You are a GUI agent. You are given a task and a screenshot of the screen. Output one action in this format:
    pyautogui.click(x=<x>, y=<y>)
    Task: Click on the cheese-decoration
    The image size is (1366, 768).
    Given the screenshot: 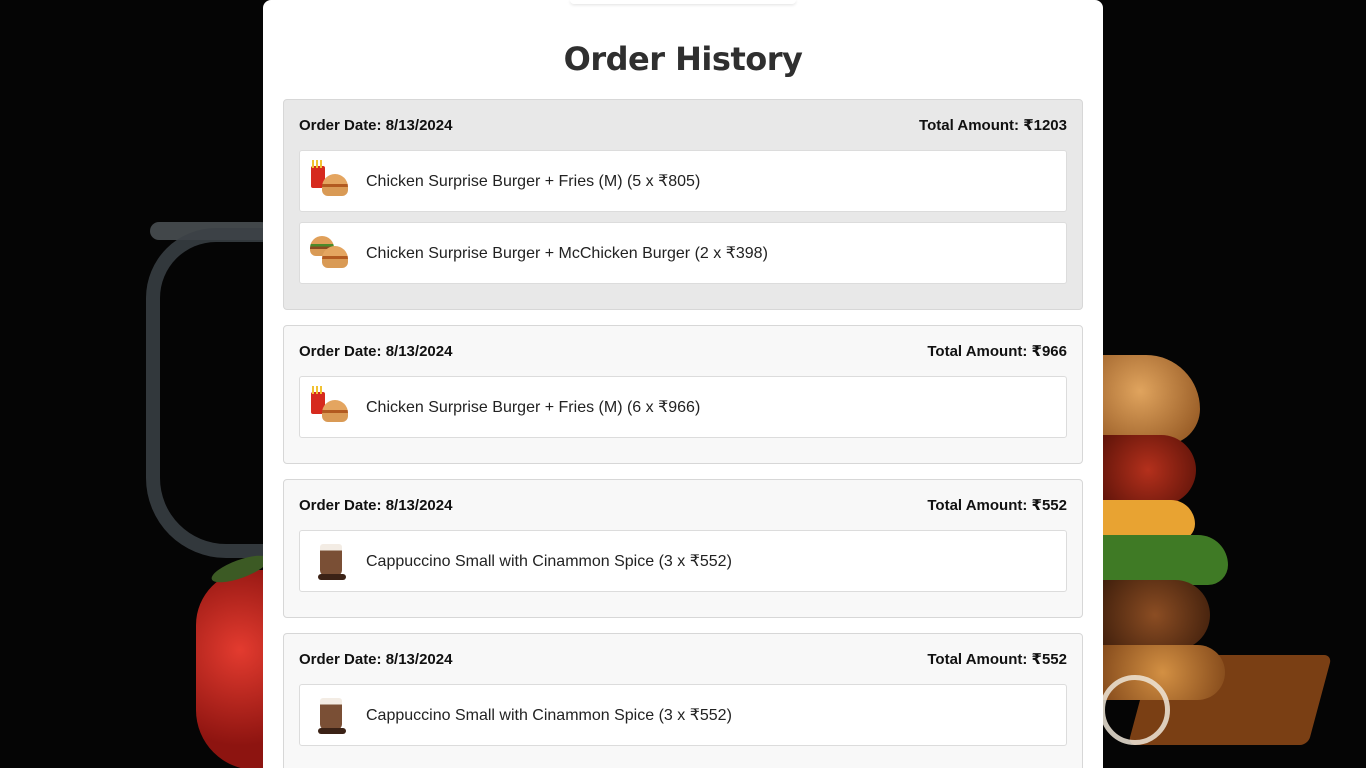 What is the action you would take?
    pyautogui.click(x=1147, y=520)
    